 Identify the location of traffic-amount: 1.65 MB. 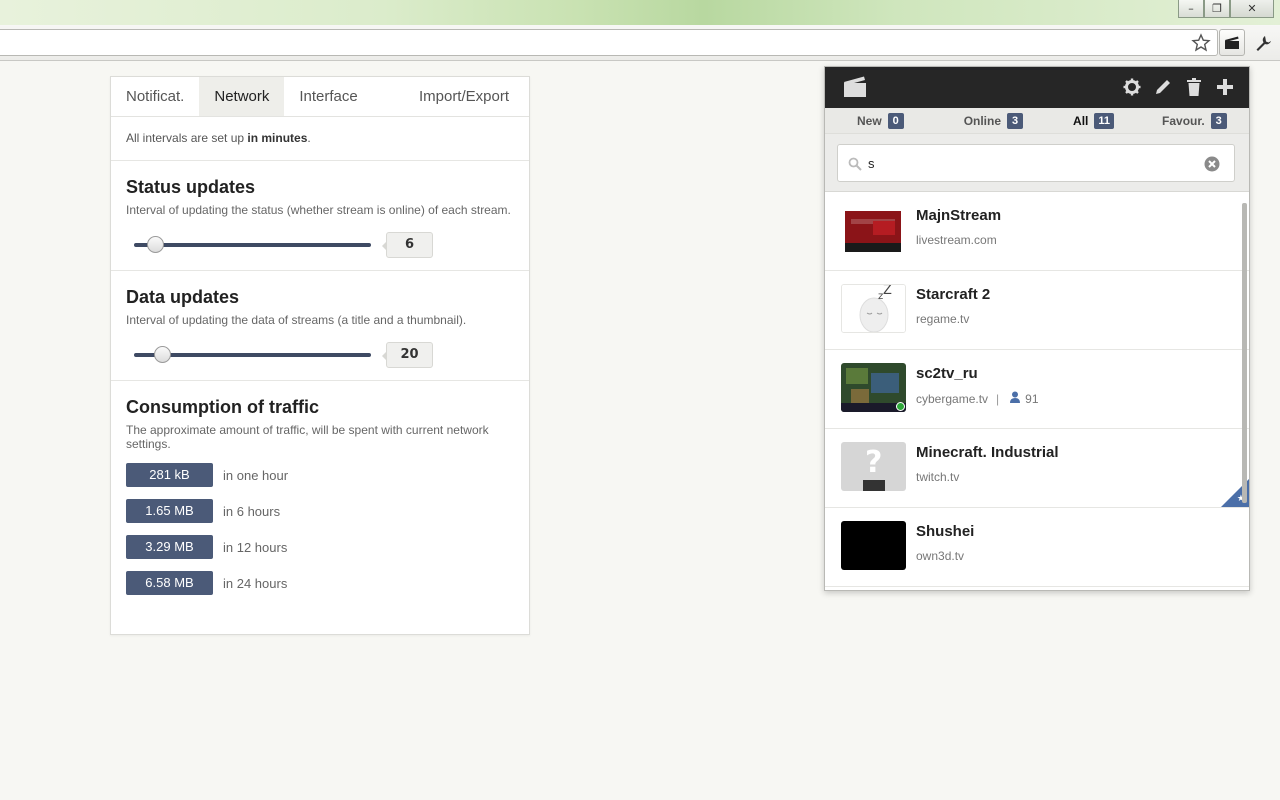
(169, 511).